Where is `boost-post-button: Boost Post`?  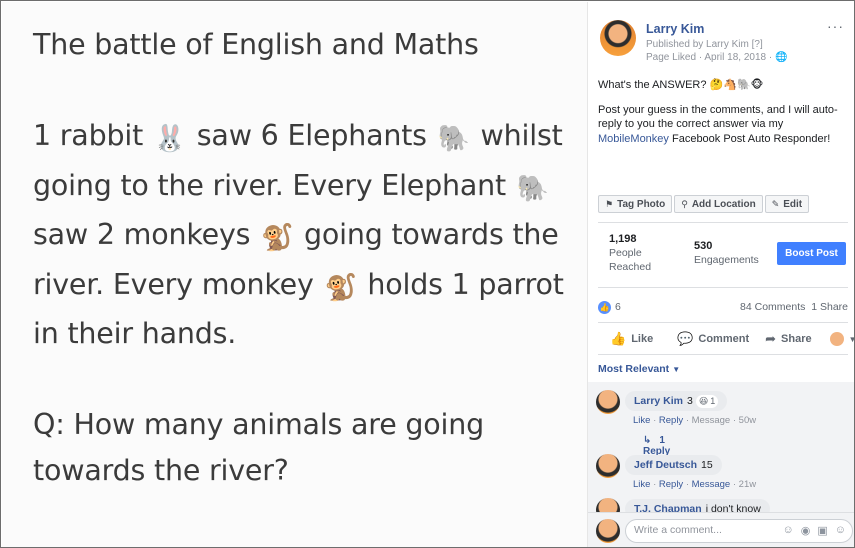 boost-post-button: Boost Post is located at coordinates (811, 253).